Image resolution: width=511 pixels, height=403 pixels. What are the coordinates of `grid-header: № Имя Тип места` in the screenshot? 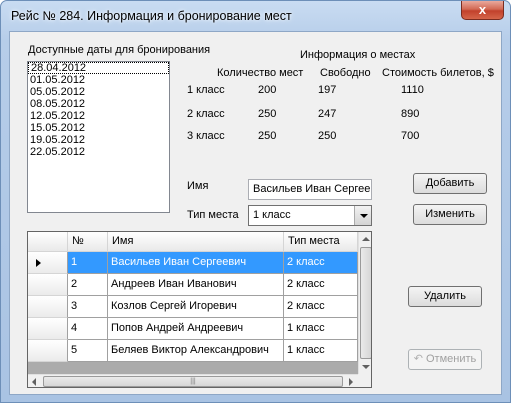 It's located at (193, 242).